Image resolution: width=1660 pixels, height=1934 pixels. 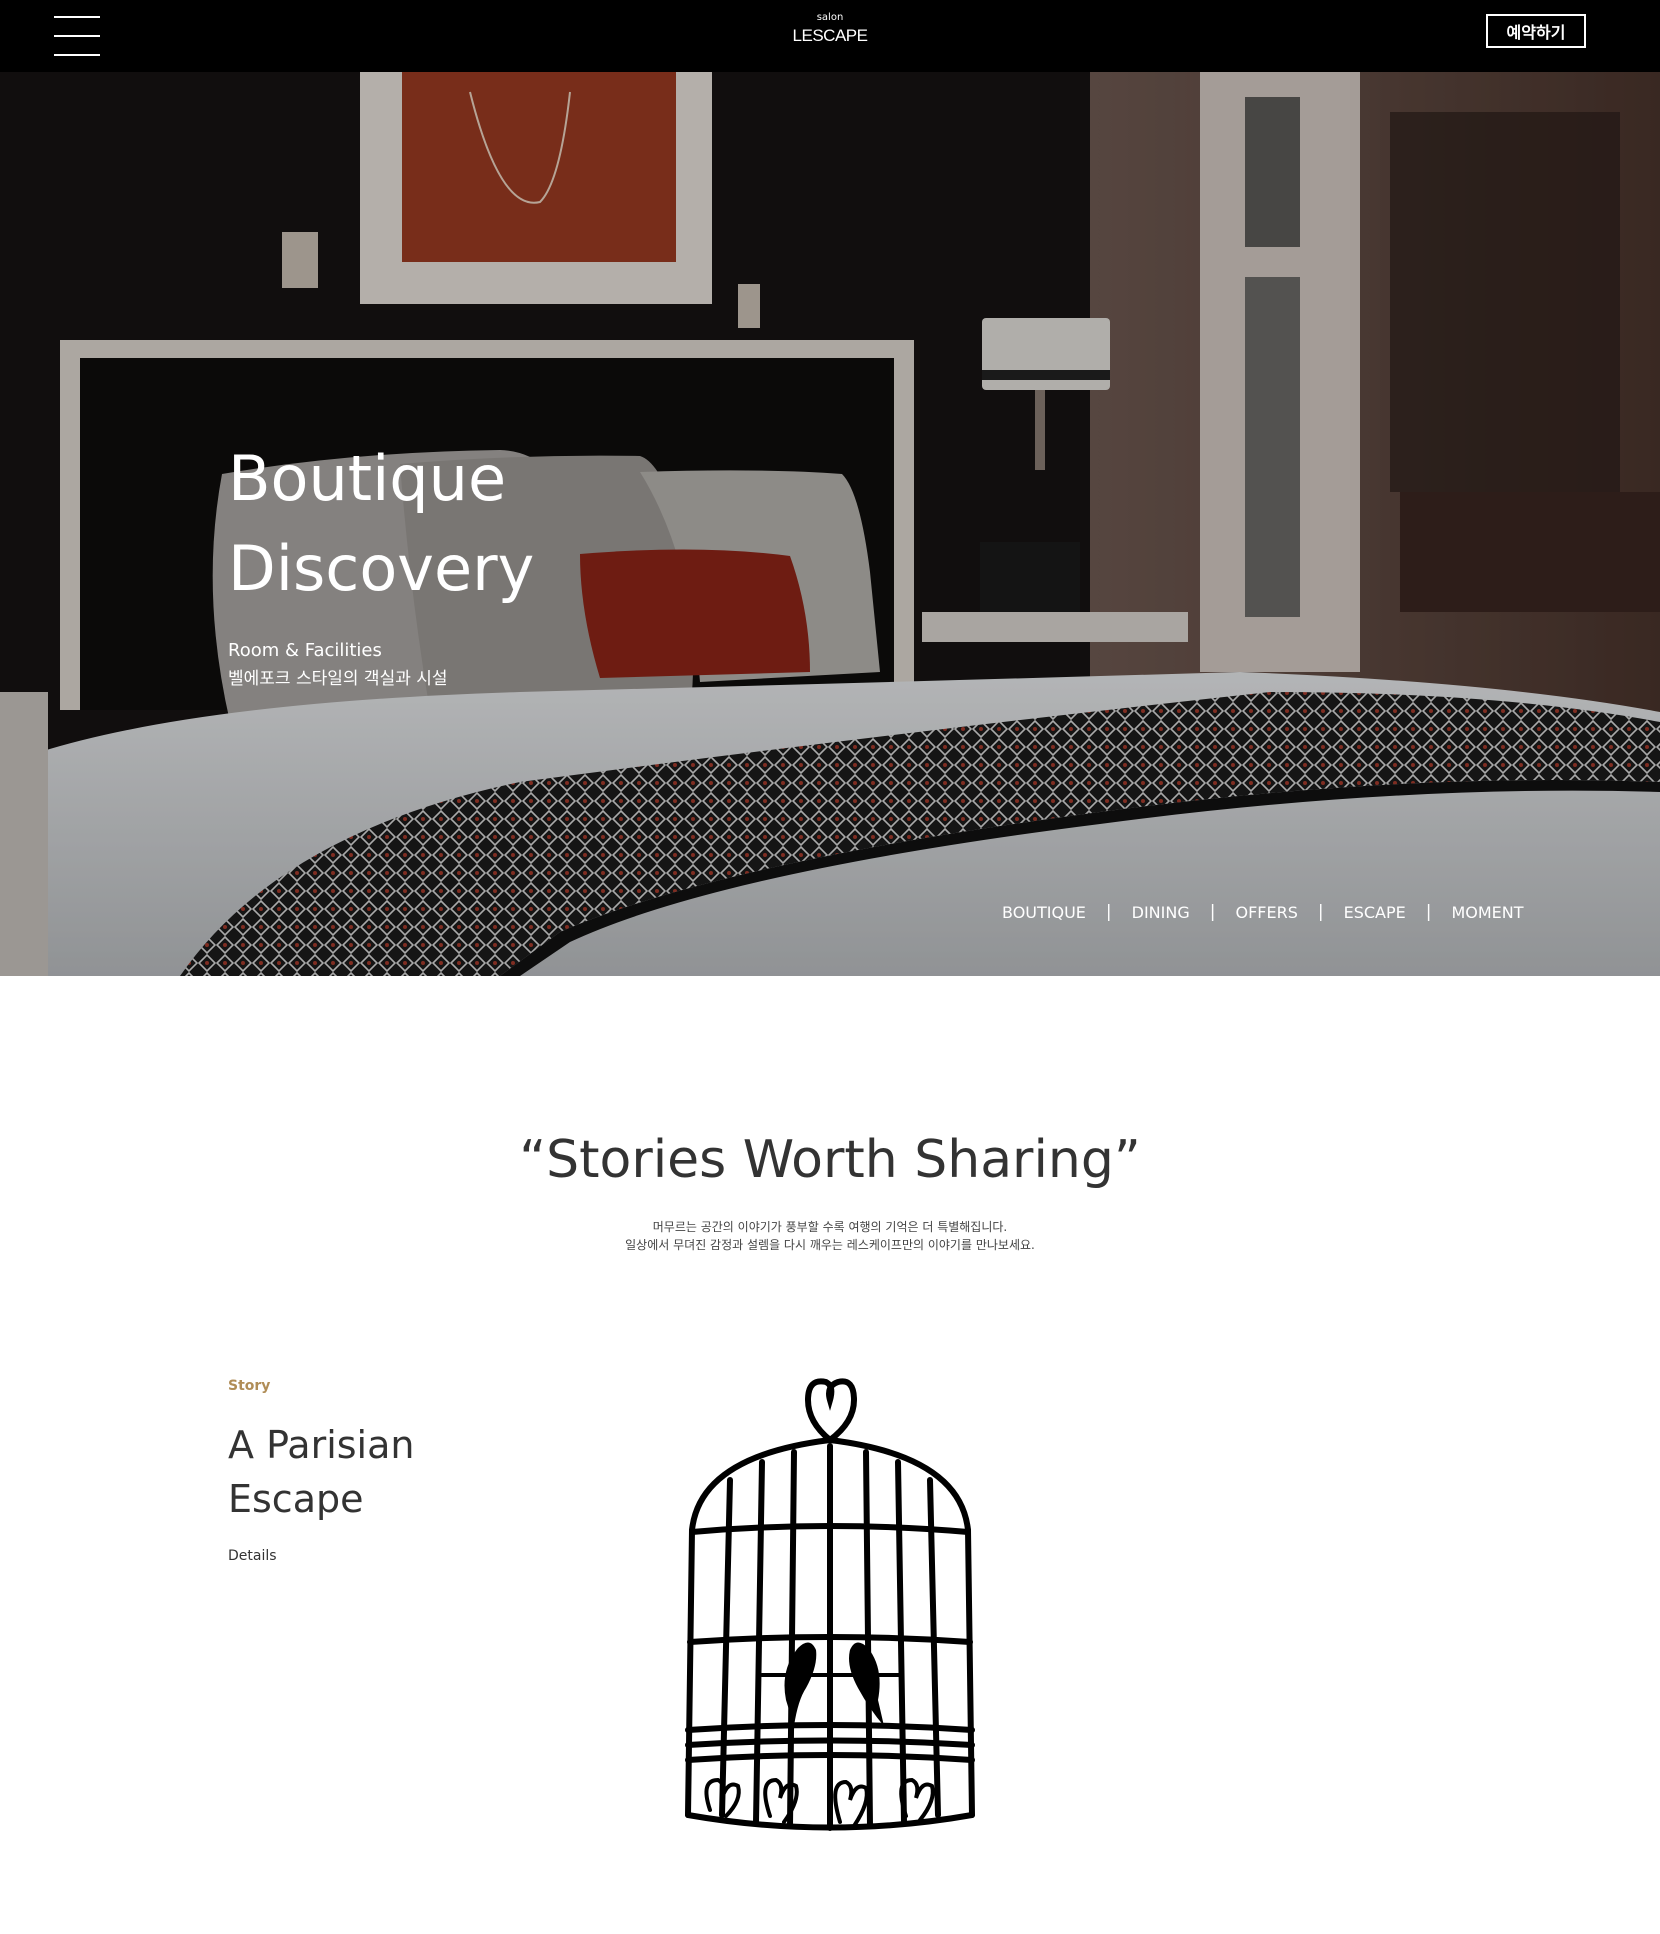 I want to click on story-title: A Parisian Escape, so click(x=358, y=1472).